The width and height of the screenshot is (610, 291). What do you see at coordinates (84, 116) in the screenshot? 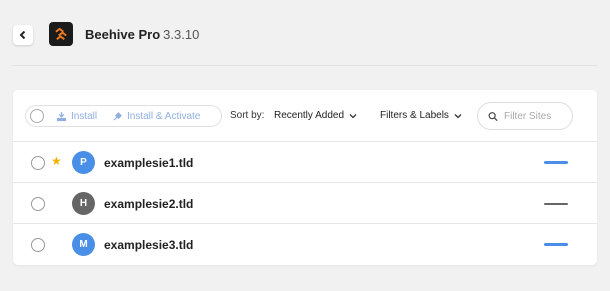
I see `install-label: Install` at bounding box center [84, 116].